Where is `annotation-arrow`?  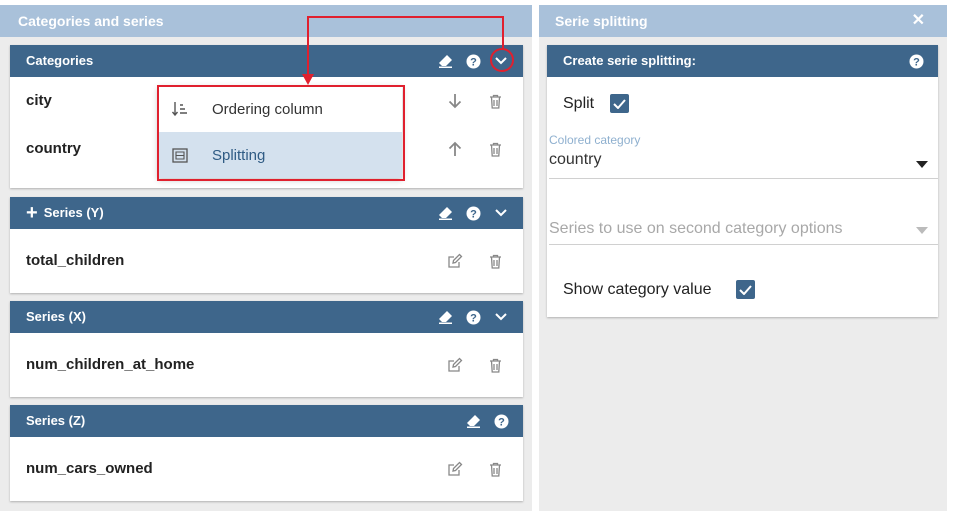 annotation-arrow is located at coordinates (403, 50).